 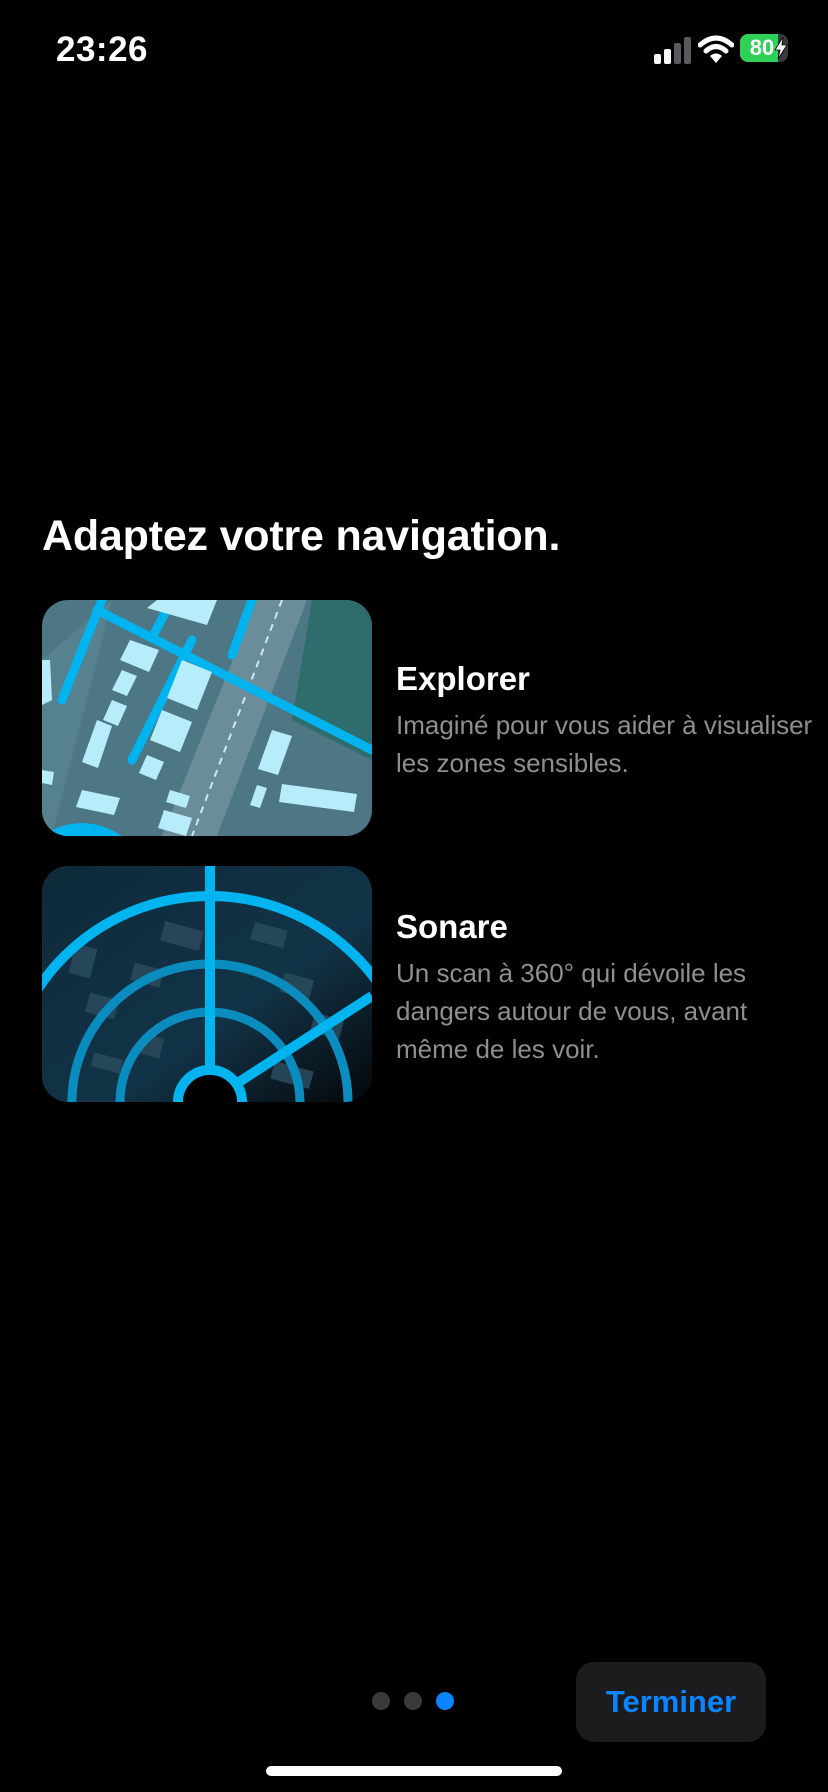 I want to click on status-bar: 23:26 80, so click(x=414, y=50).